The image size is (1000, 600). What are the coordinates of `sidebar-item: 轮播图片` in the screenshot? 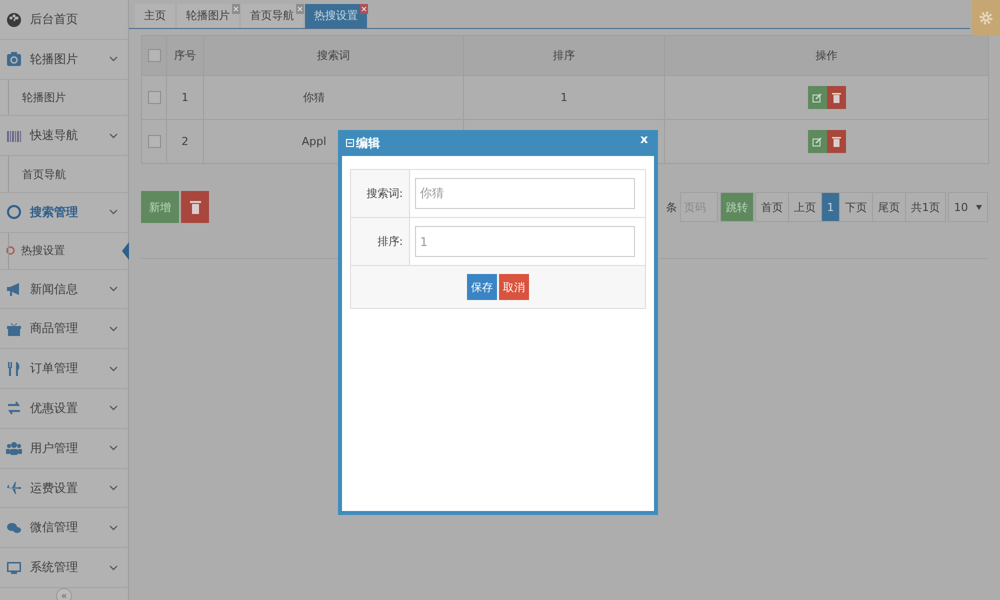 It's located at (64, 60).